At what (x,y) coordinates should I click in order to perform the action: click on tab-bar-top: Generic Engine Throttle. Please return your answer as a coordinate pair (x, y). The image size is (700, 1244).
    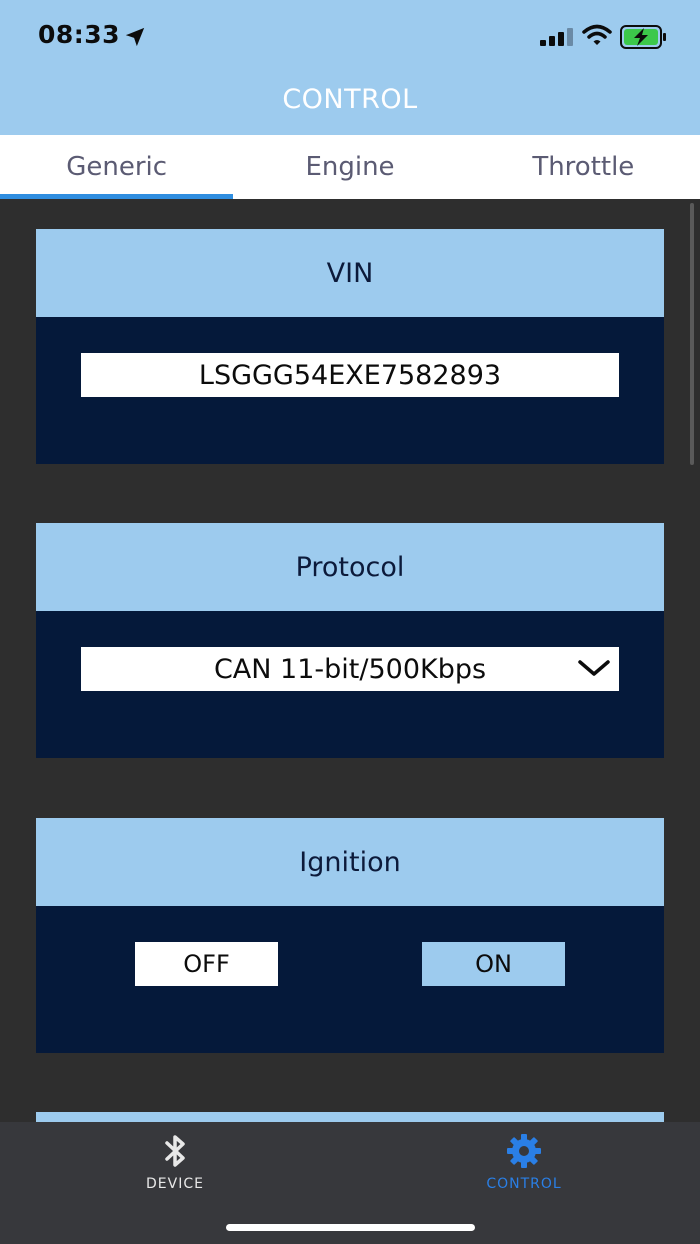
    Looking at the image, I should click on (350, 167).